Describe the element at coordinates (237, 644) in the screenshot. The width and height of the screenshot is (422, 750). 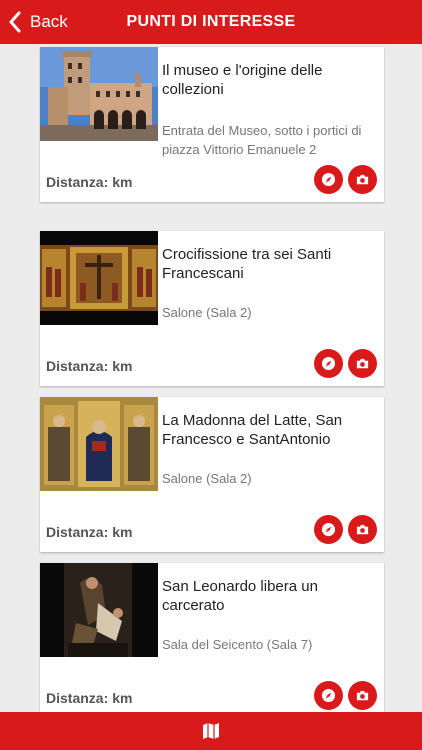
I see `poi-location: Sala del Seicento (Sala 7)` at that location.